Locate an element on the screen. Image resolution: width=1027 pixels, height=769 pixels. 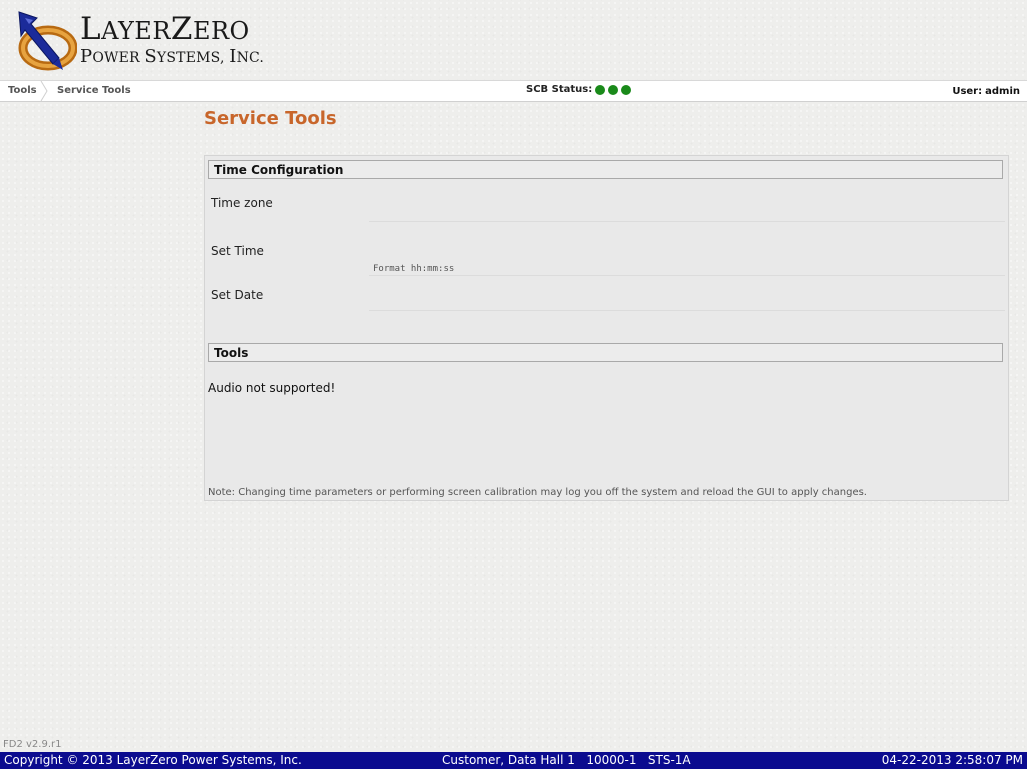
scb-status: SCB Status: is located at coordinates (579, 89).